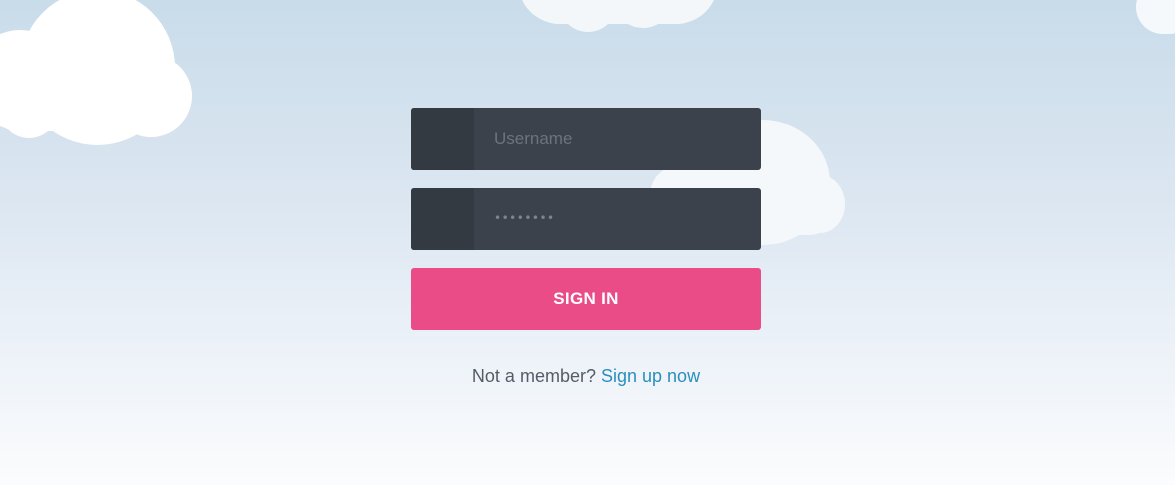  I want to click on lock-icon, so click(442, 219).